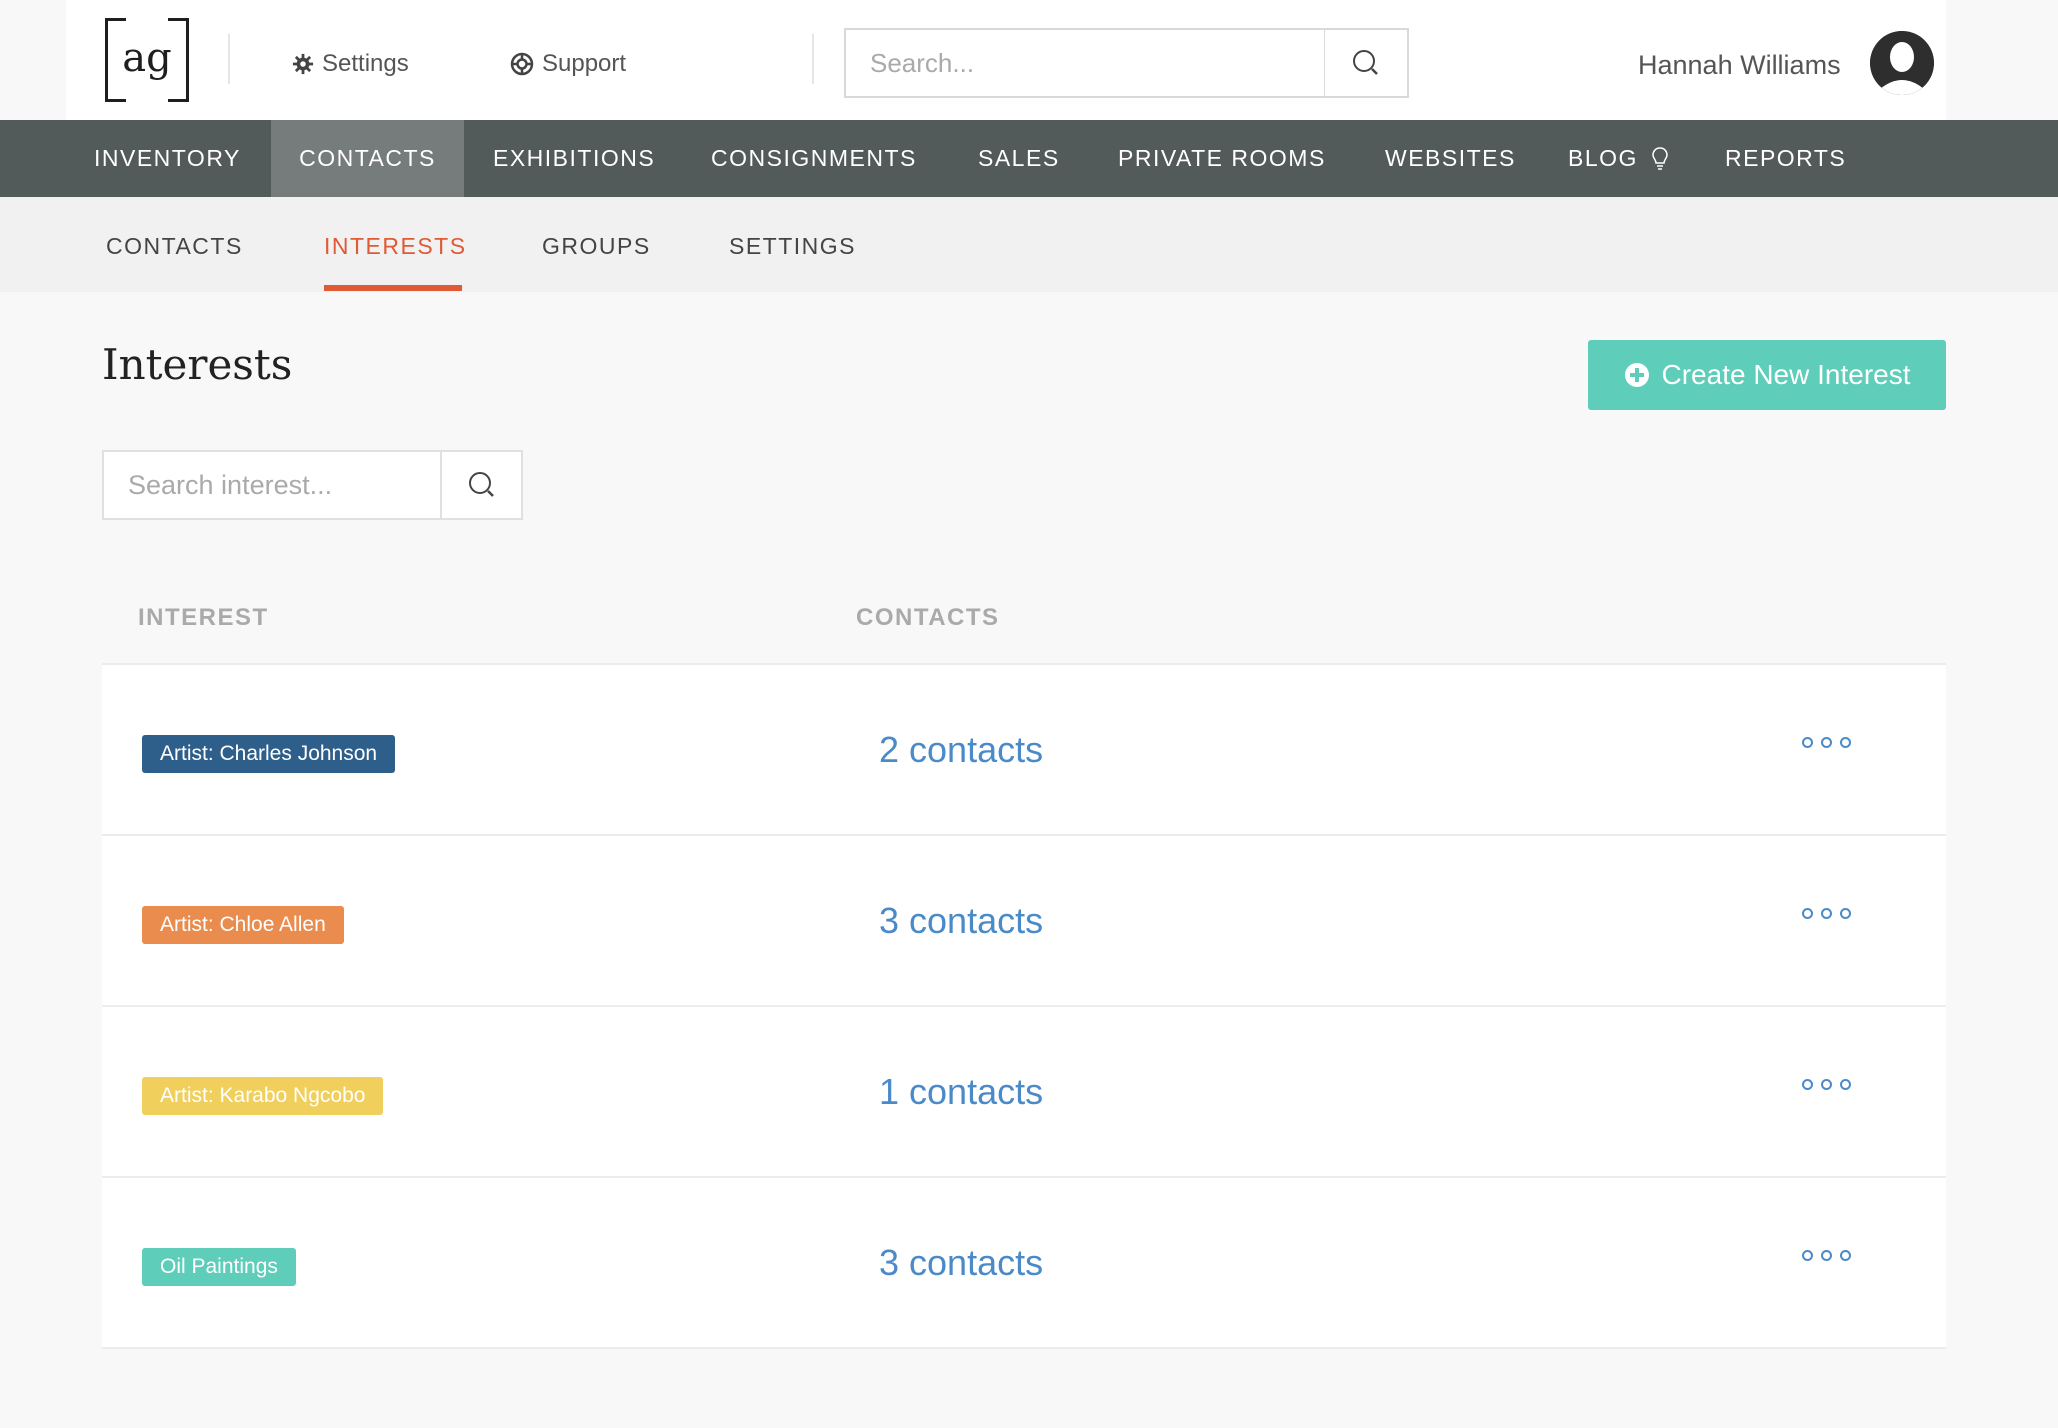  I want to click on ag-logo: ag, so click(147, 60).